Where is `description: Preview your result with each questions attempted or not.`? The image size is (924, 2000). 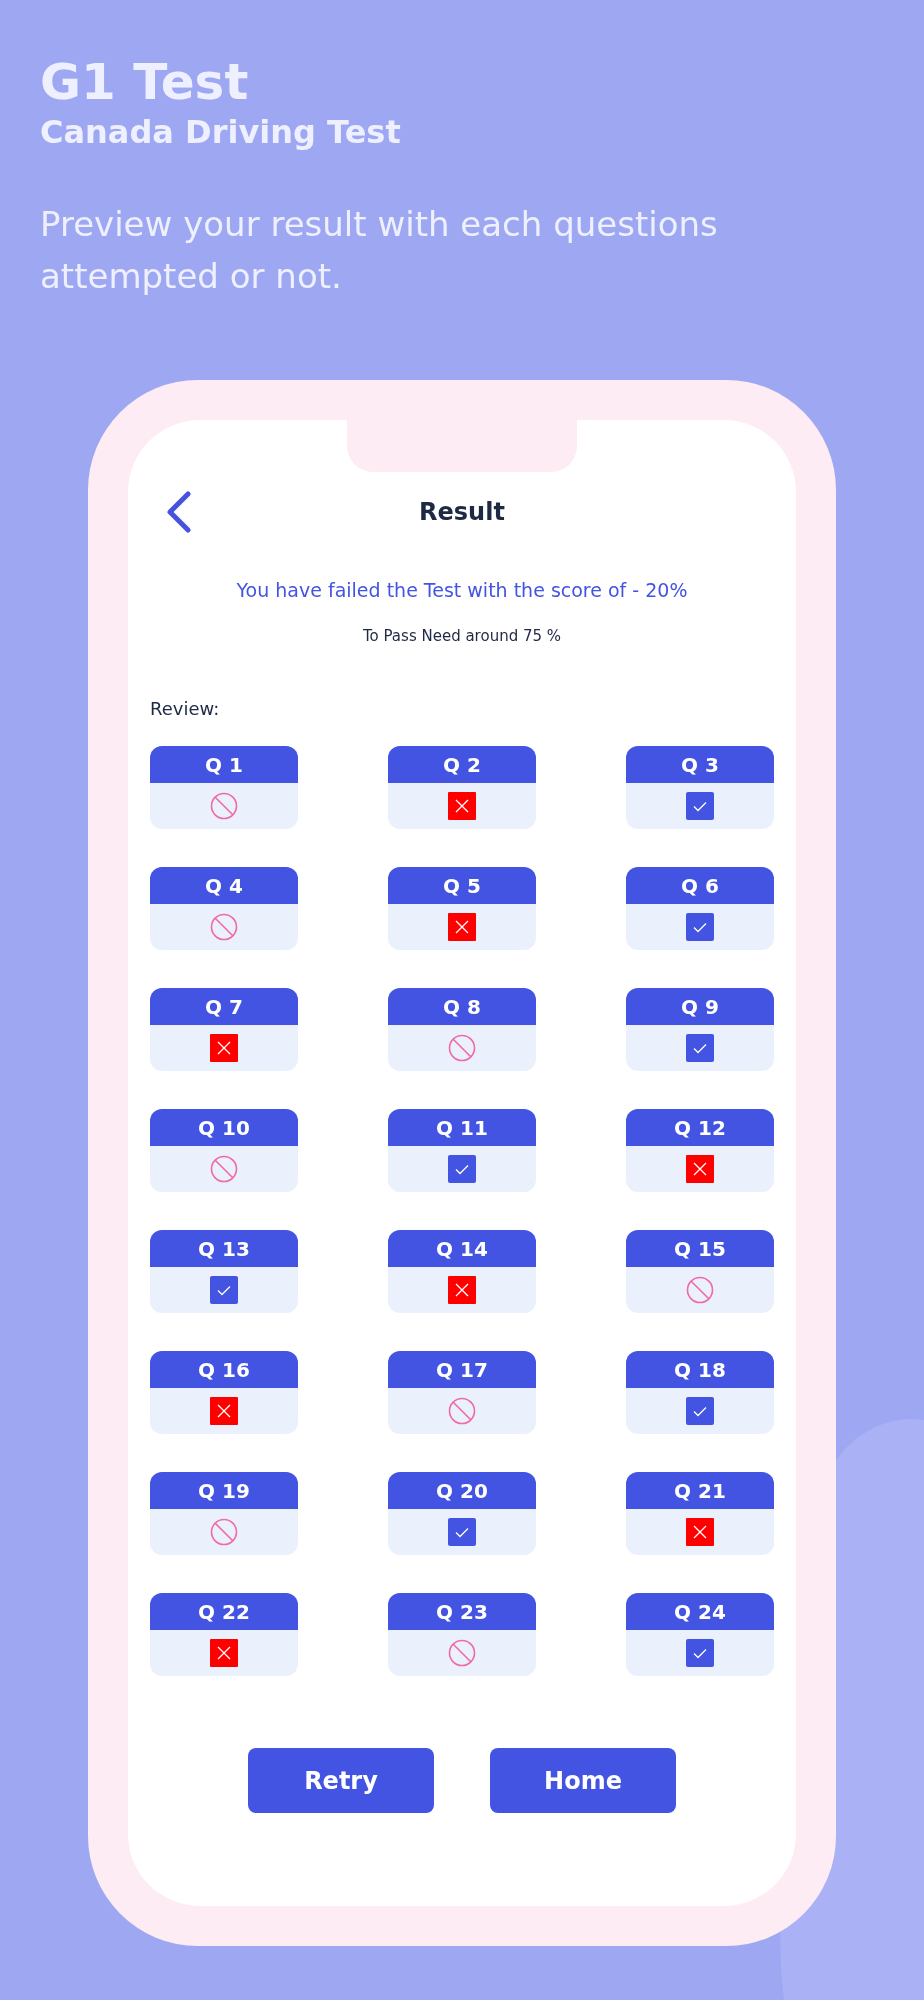
description: Preview your result with each questions attempted or not. is located at coordinates (379, 250).